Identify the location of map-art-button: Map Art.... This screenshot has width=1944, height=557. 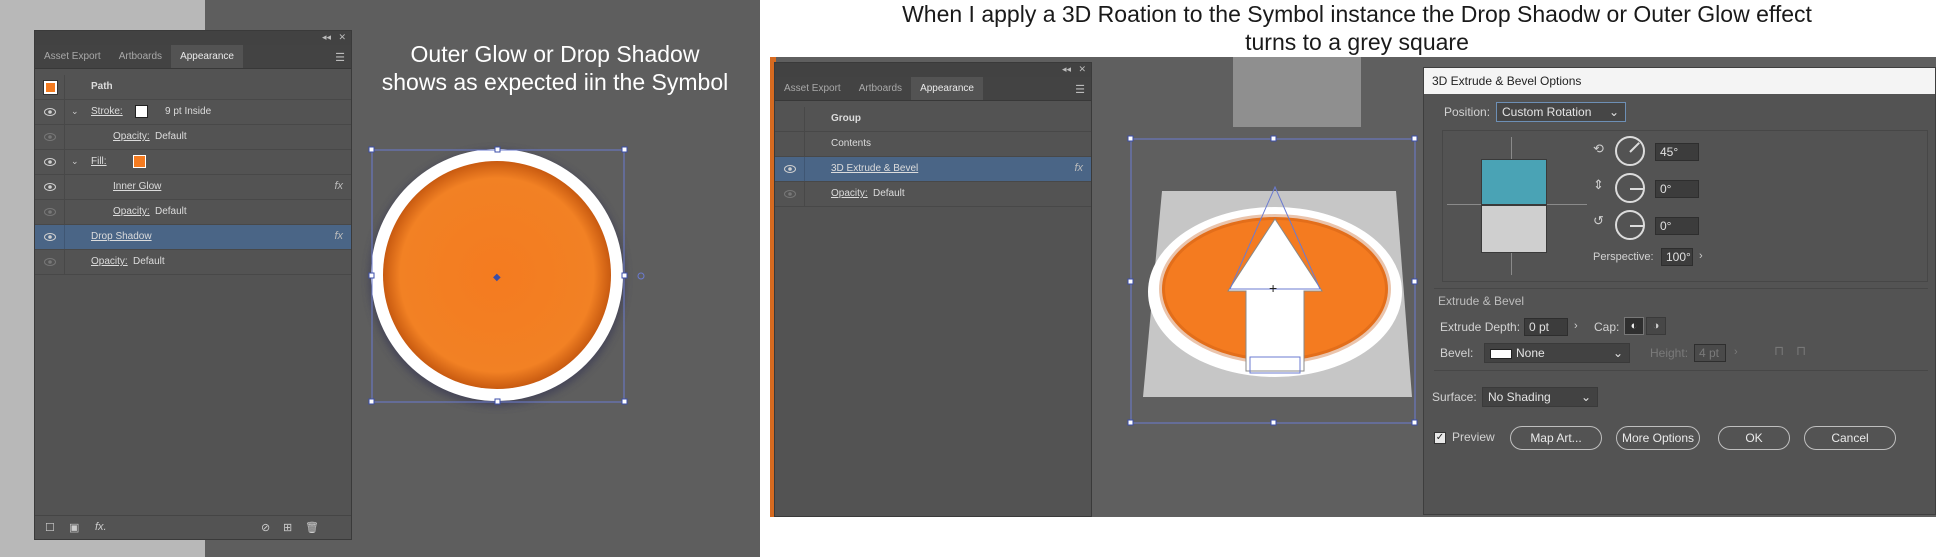
(1556, 438).